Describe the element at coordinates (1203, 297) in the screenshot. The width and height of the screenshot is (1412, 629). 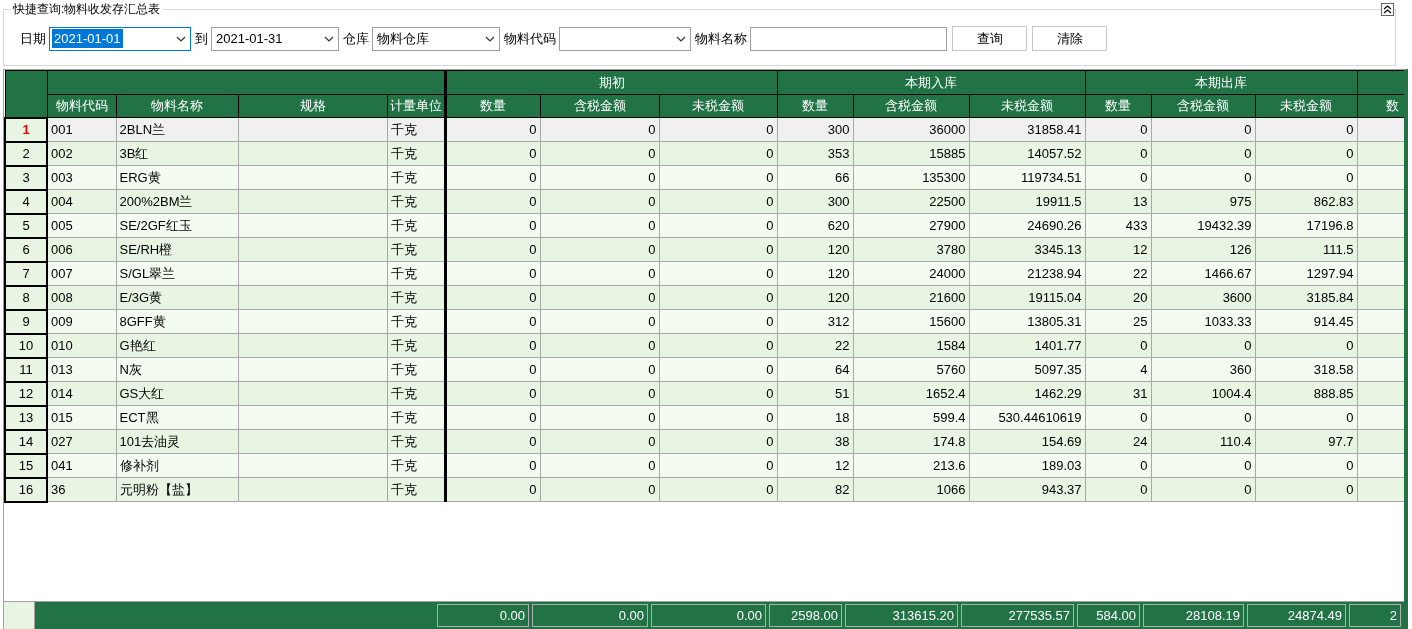
I see `table-cell: 3600` at that location.